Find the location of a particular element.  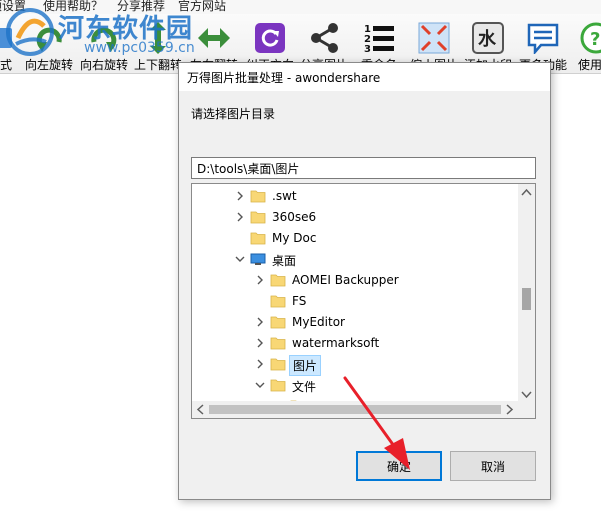

tree-item-9: 文件 is located at coordinates (354, 385).